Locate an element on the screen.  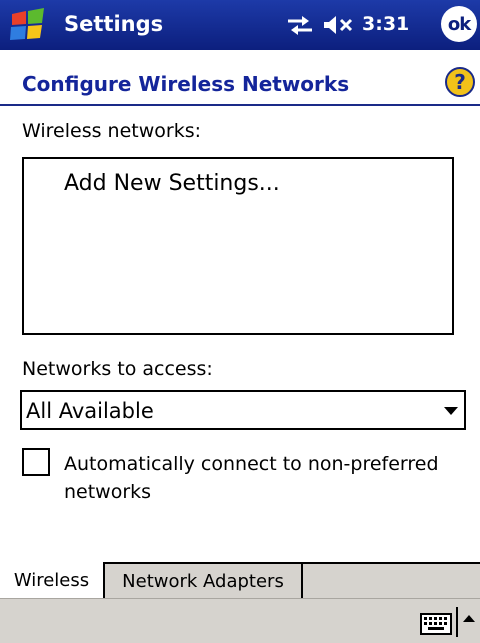
ok-button: ok is located at coordinates (459, 24).